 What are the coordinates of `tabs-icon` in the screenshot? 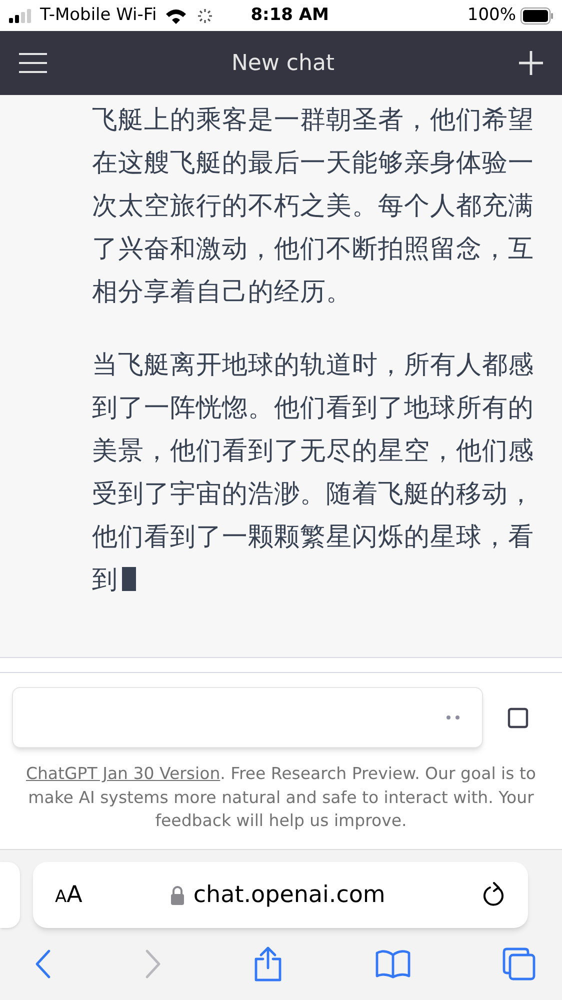 It's located at (519, 964).